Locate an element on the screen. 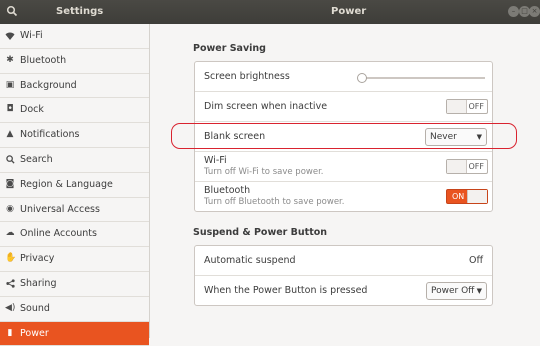 The image size is (540, 346). share-icon is located at coordinates (10, 285).